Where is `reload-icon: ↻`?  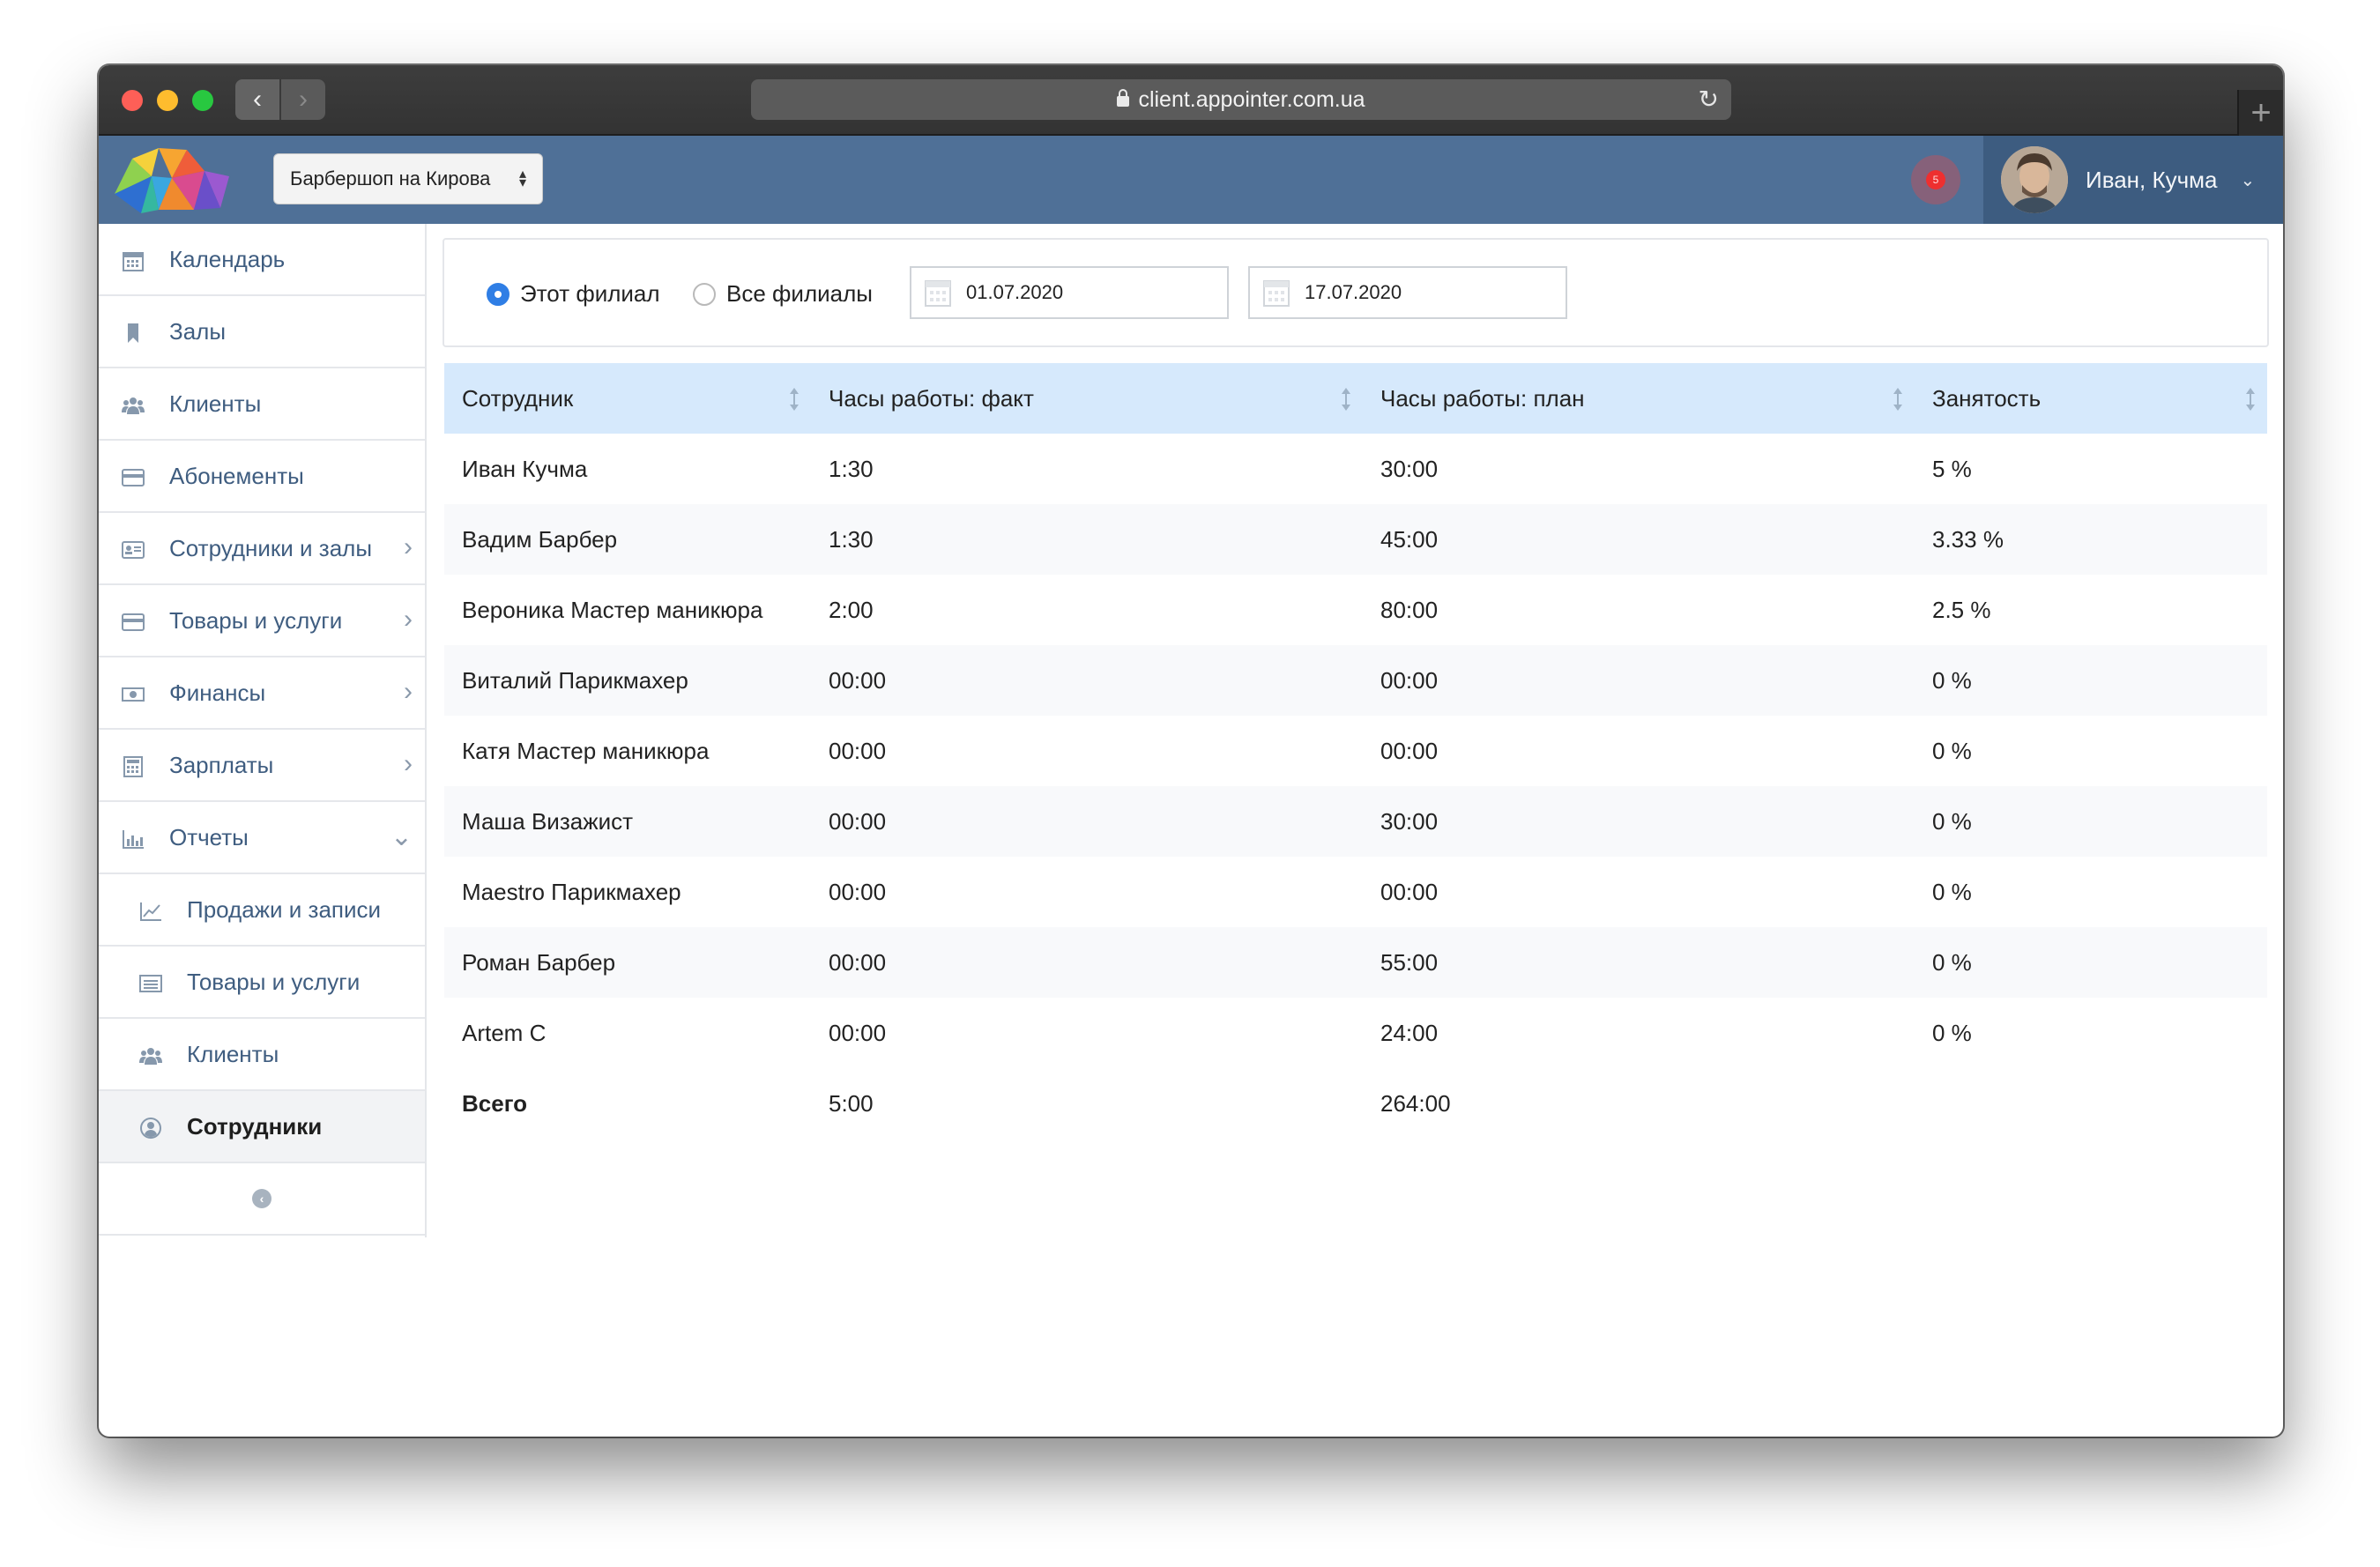 reload-icon: ↻ is located at coordinates (1709, 100).